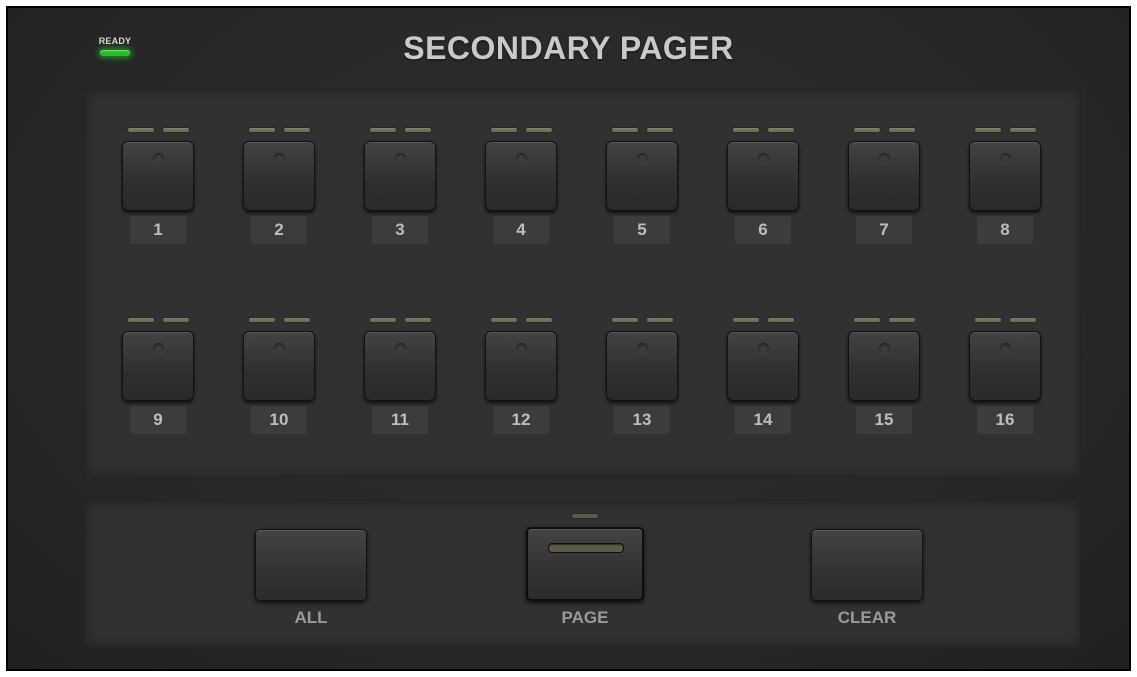 Image resolution: width=1137 pixels, height=677 pixels. What do you see at coordinates (642, 230) in the screenshot?
I see `channel-label: 5` at bounding box center [642, 230].